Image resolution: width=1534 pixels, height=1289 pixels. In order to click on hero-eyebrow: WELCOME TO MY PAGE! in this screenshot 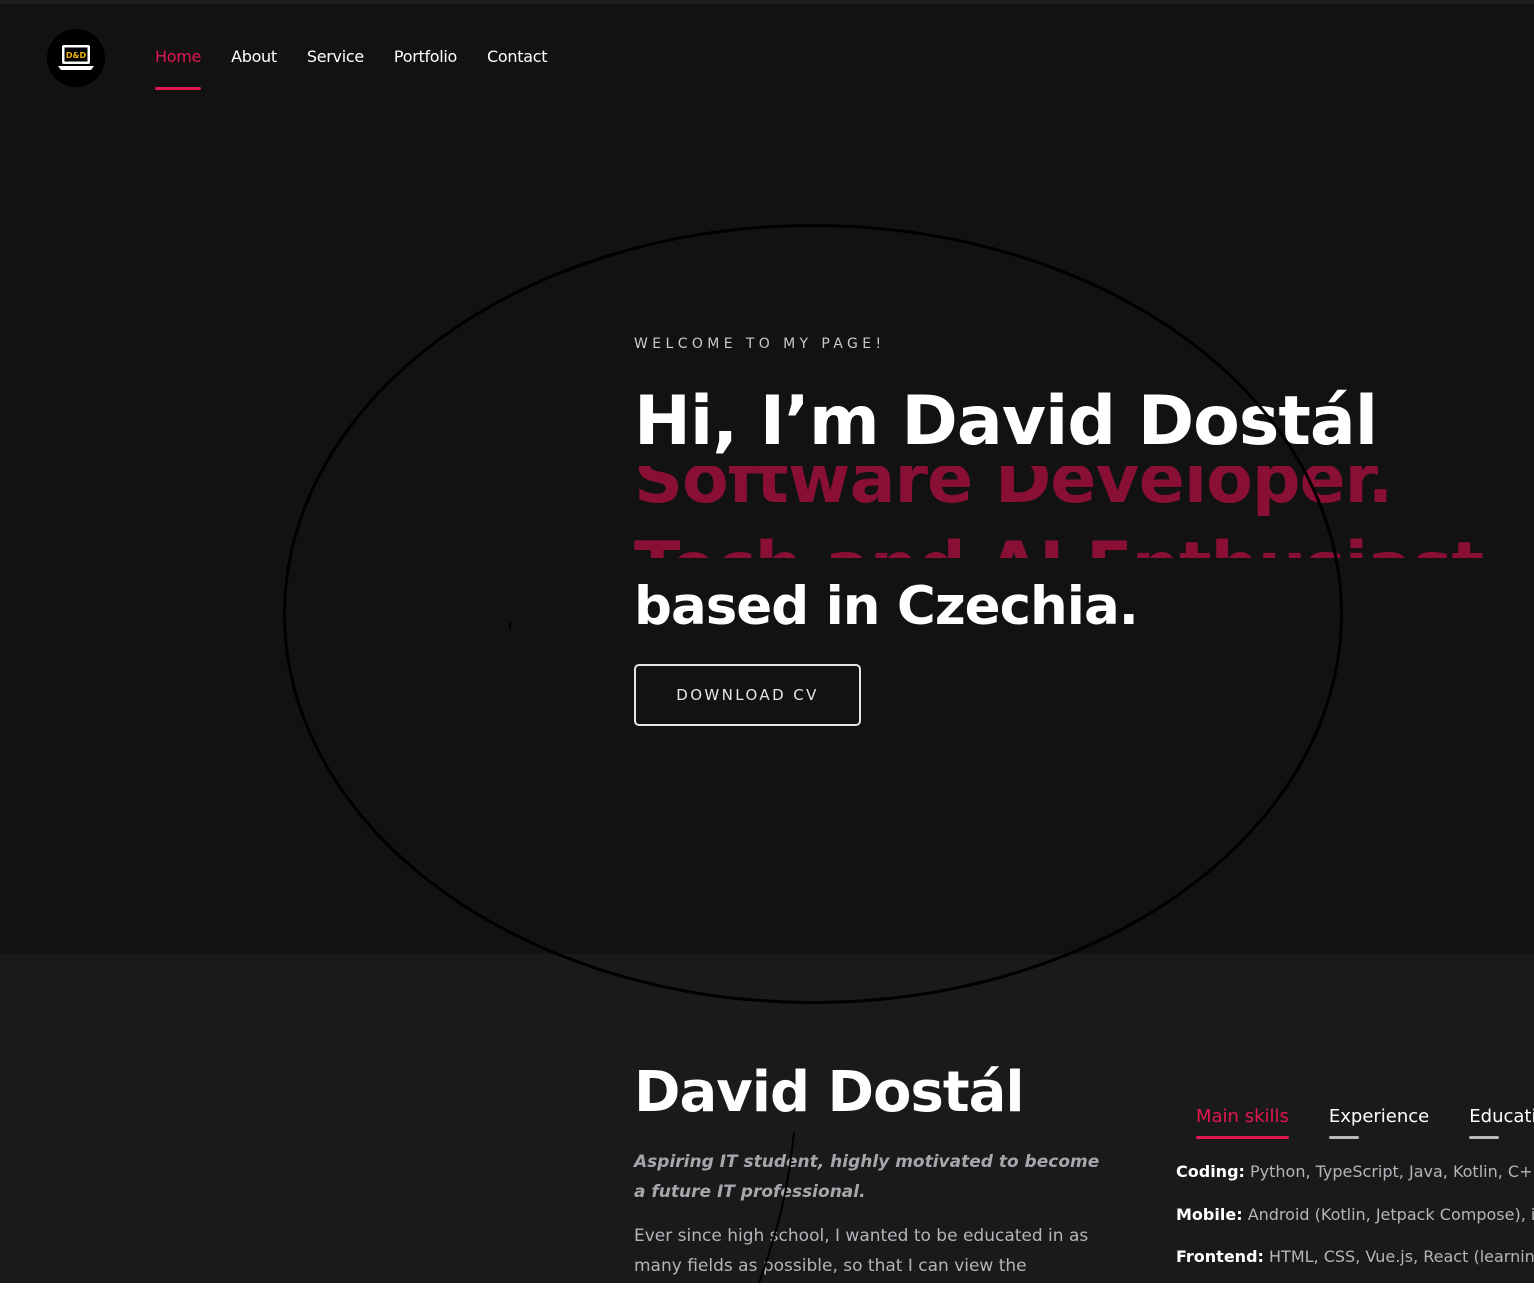, I will do `click(760, 344)`.